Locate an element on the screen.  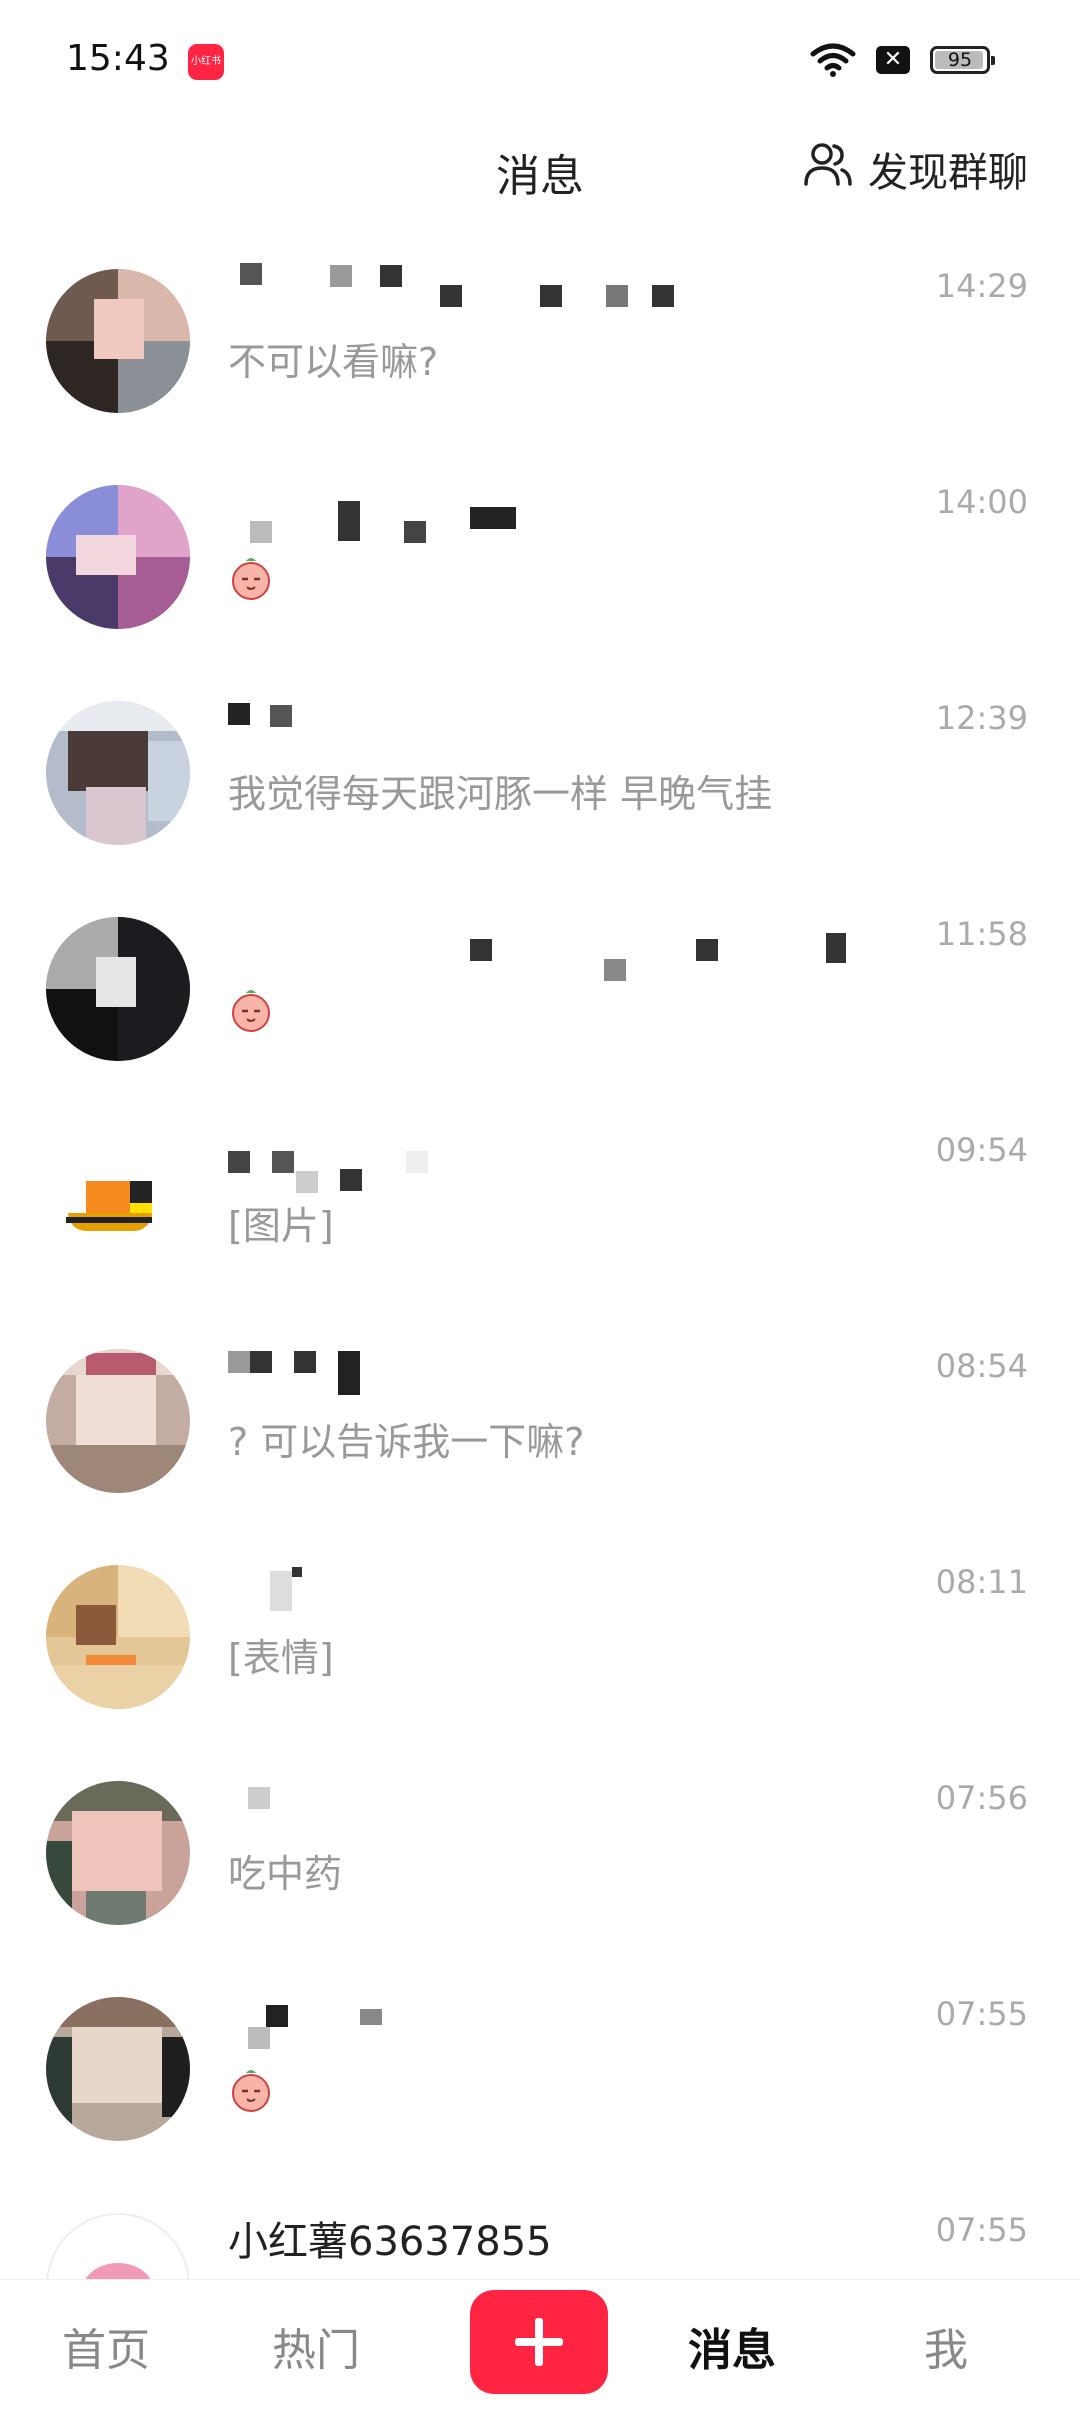
conversation-item: 不可以看嘛? 14:29 is located at coordinates (540, 343).